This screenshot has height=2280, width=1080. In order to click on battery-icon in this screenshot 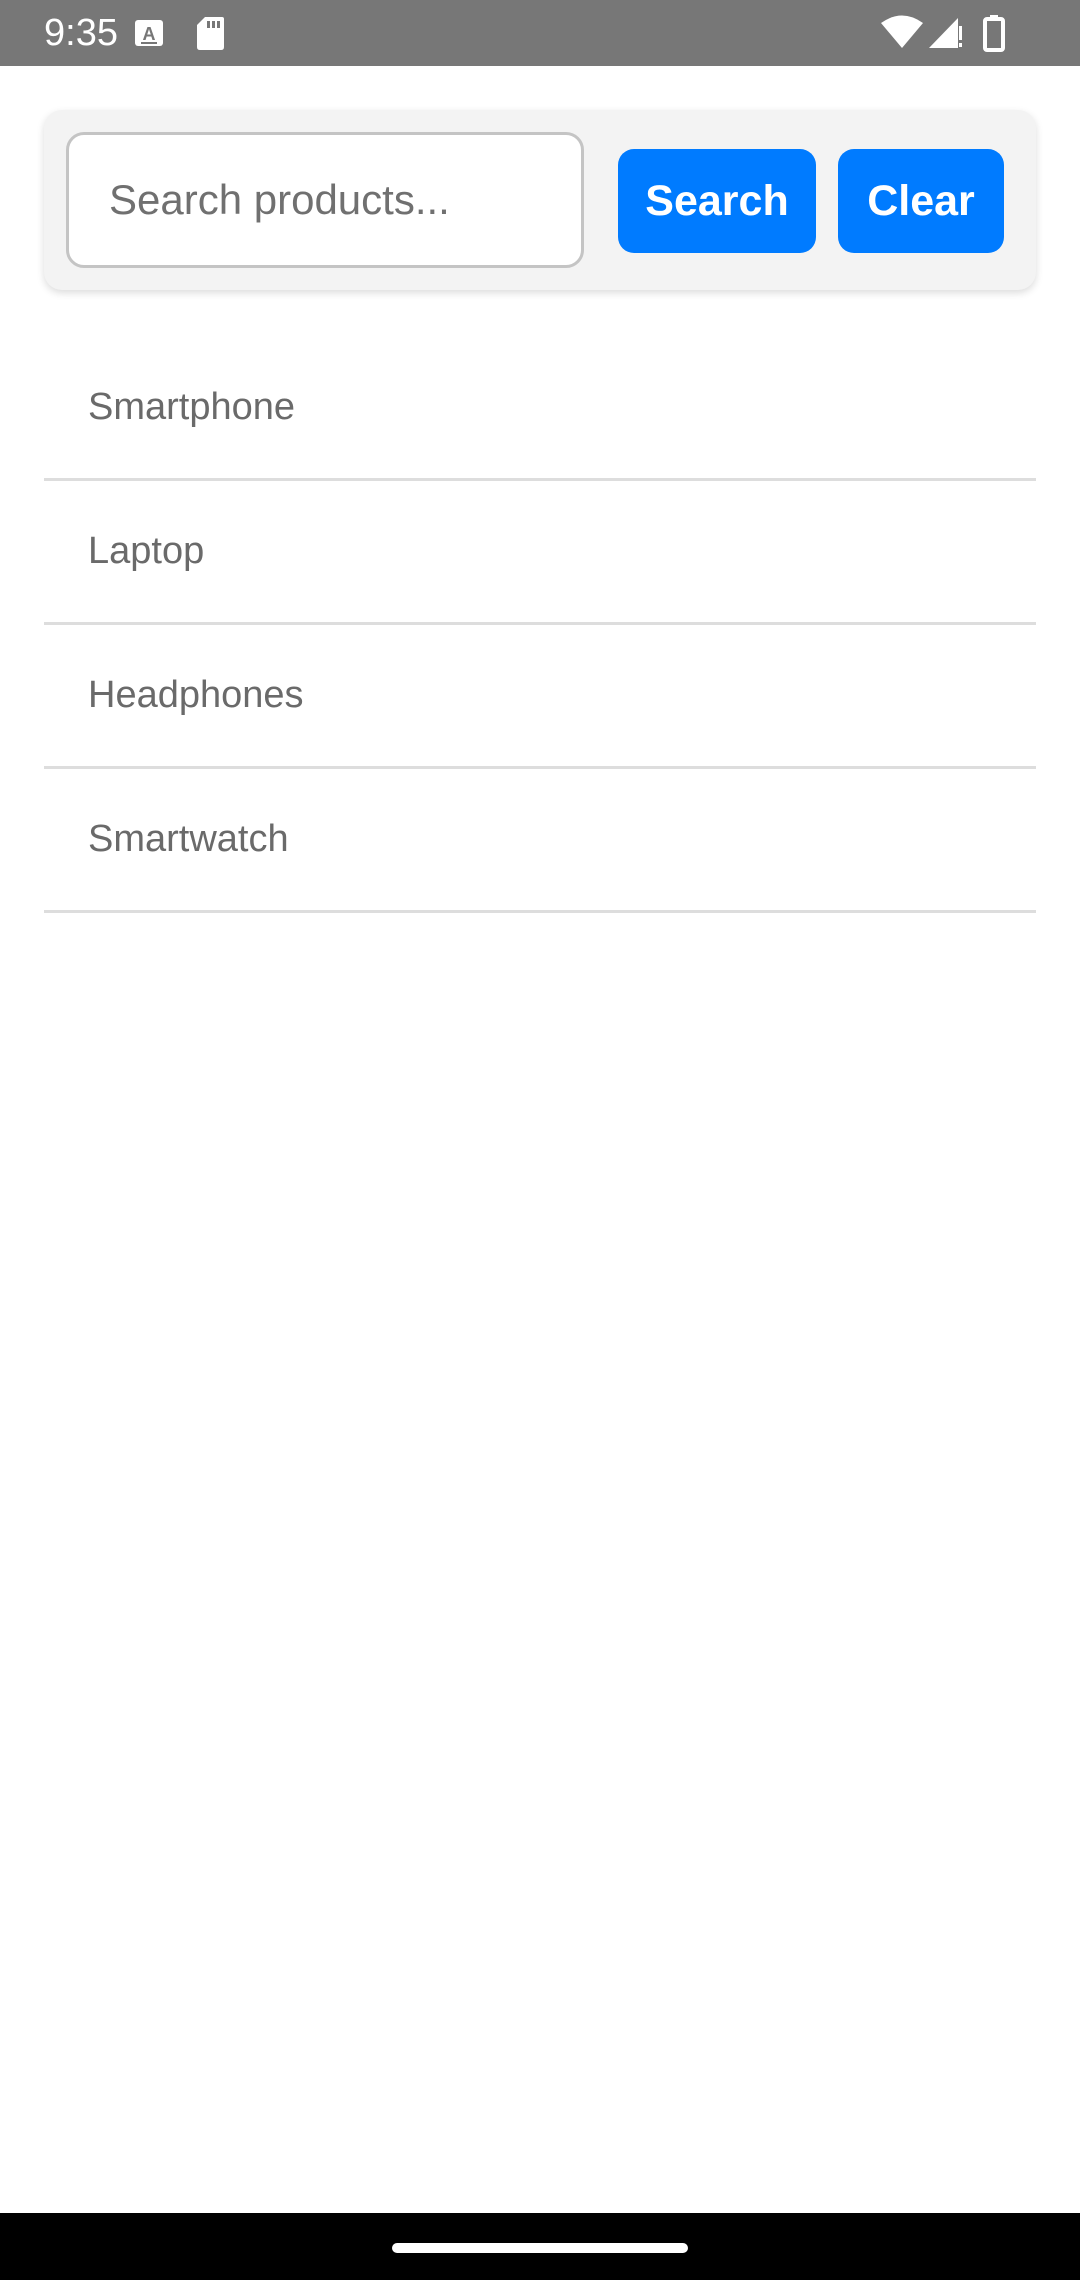, I will do `click(994, 33)`.